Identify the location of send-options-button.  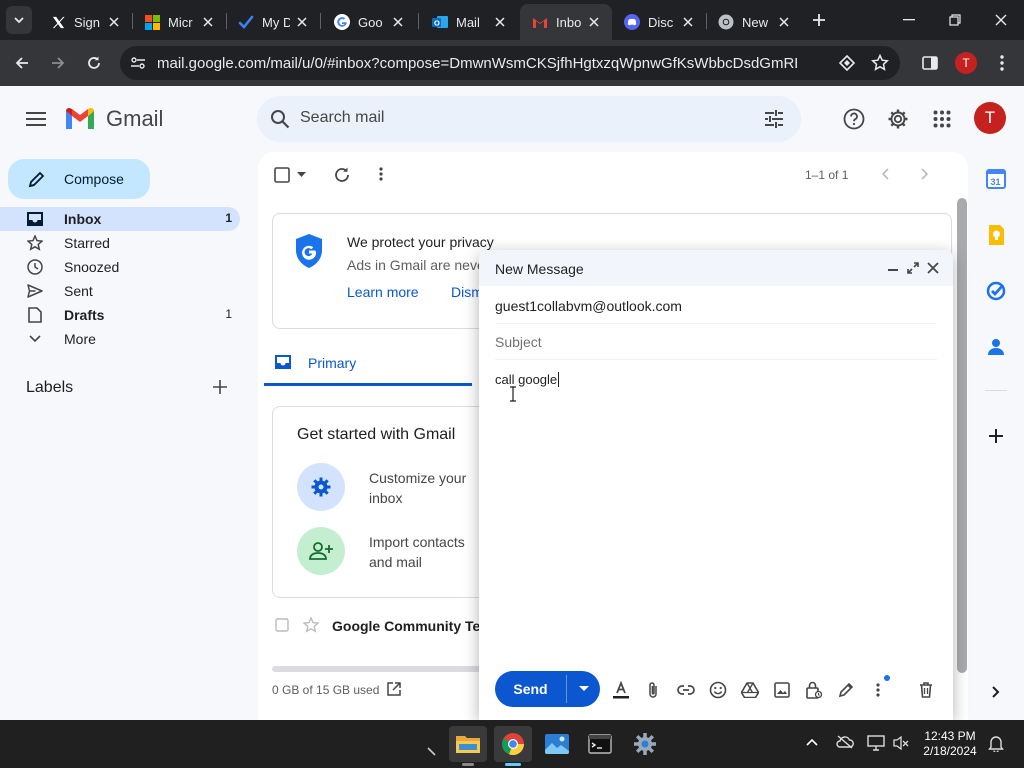
(583, 689).